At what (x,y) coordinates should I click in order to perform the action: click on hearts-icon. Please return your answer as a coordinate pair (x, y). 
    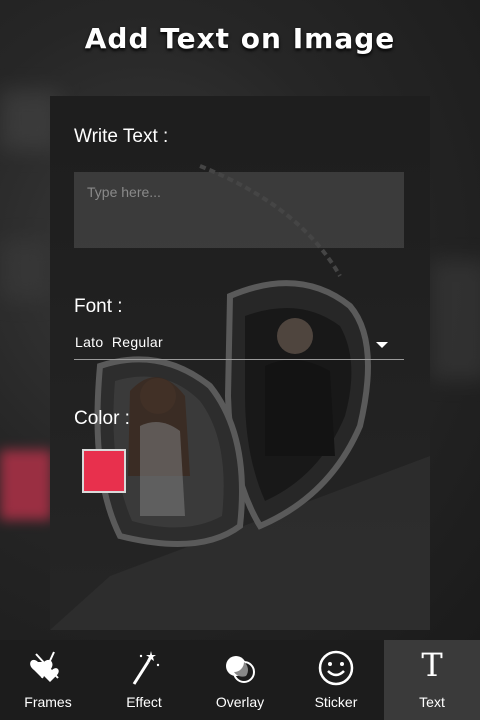
    Looking at the image, I should click on (44, 666).